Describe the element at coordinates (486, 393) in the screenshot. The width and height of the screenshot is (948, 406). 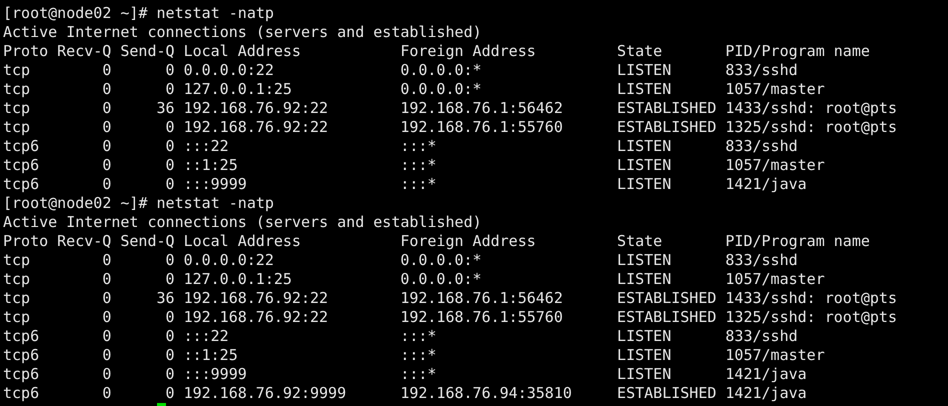
I see `table-cell-text: 192.168.76.94:35810` at that location.